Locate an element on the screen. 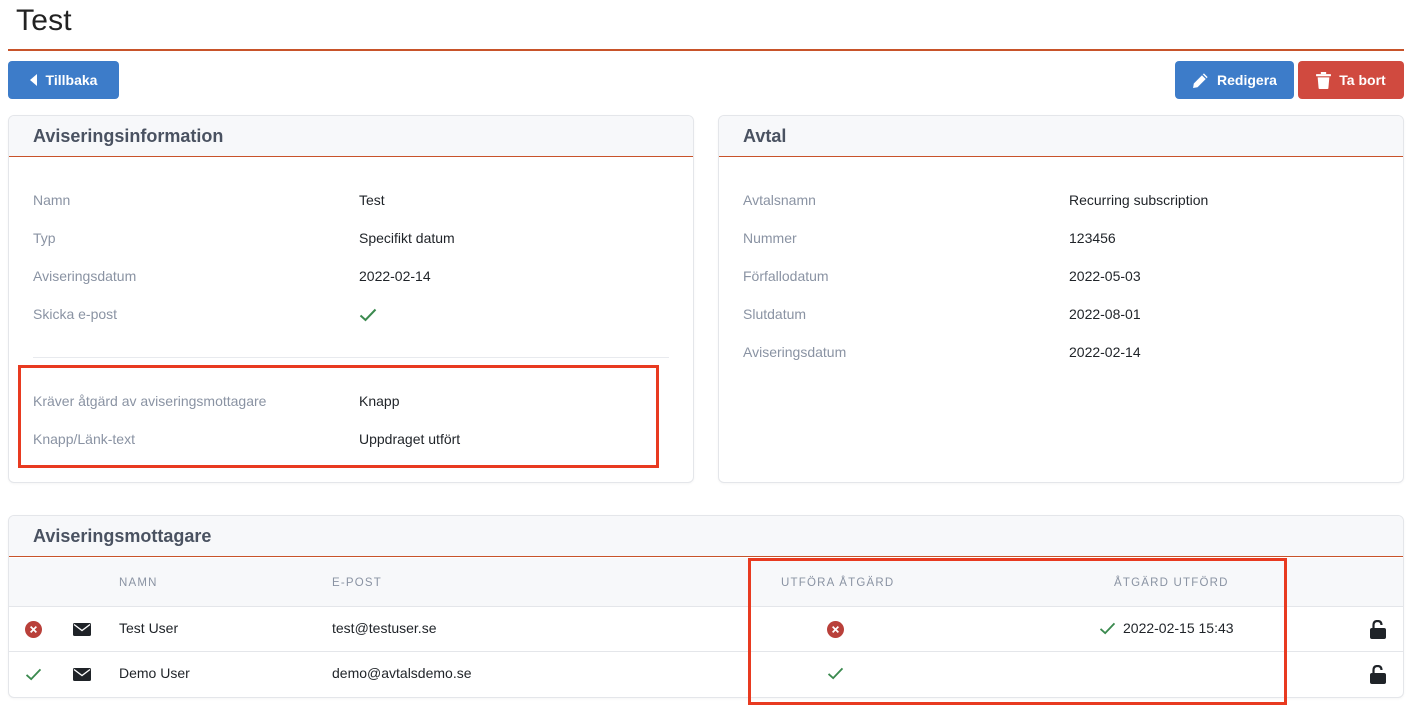  contract-number-value: 123456 is located at coordinates (1092, 238).